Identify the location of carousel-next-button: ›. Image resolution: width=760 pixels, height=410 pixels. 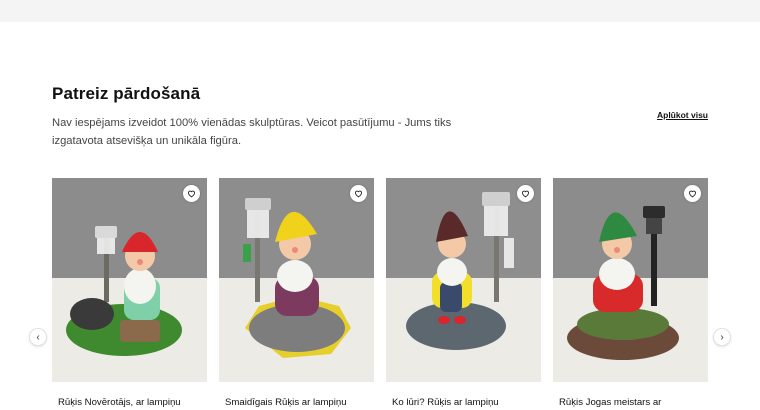
(722, 337).